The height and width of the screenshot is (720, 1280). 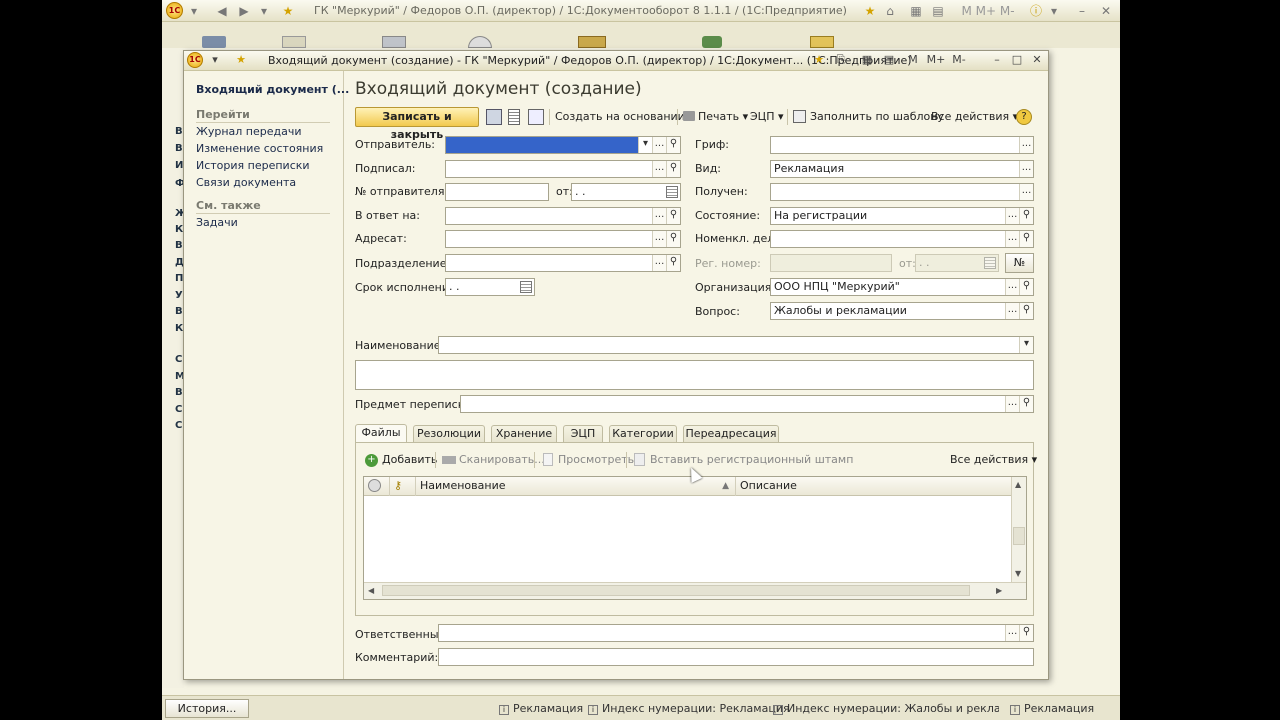 What do you see at coordinates (194, 11) in the screenshot?
I see `menu-dropdown-icon: ▾` at bounding box center [194, 11].